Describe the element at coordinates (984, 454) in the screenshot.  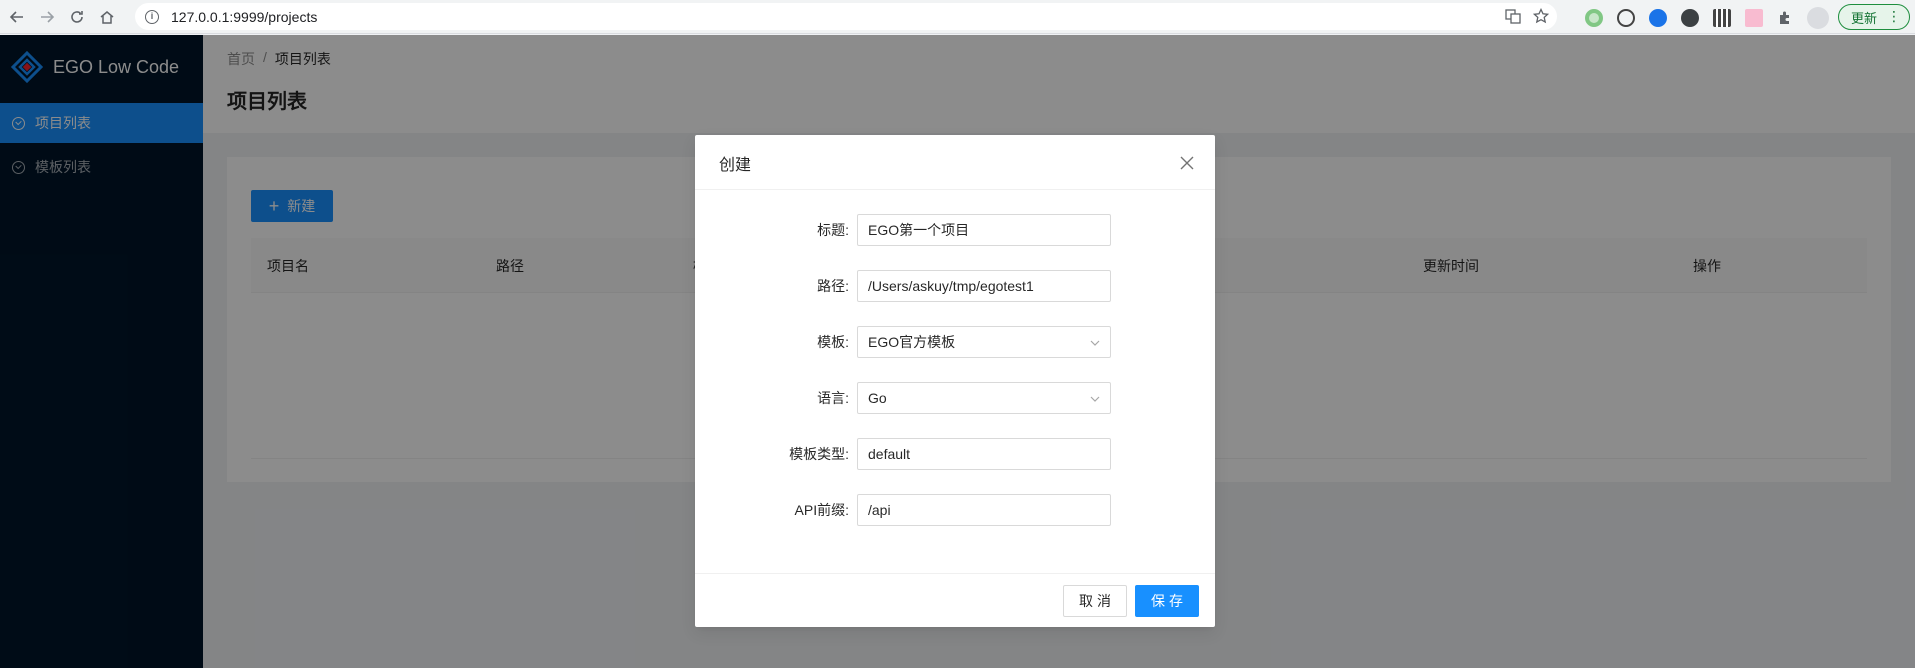
I see `template-type-input: default` at that location.